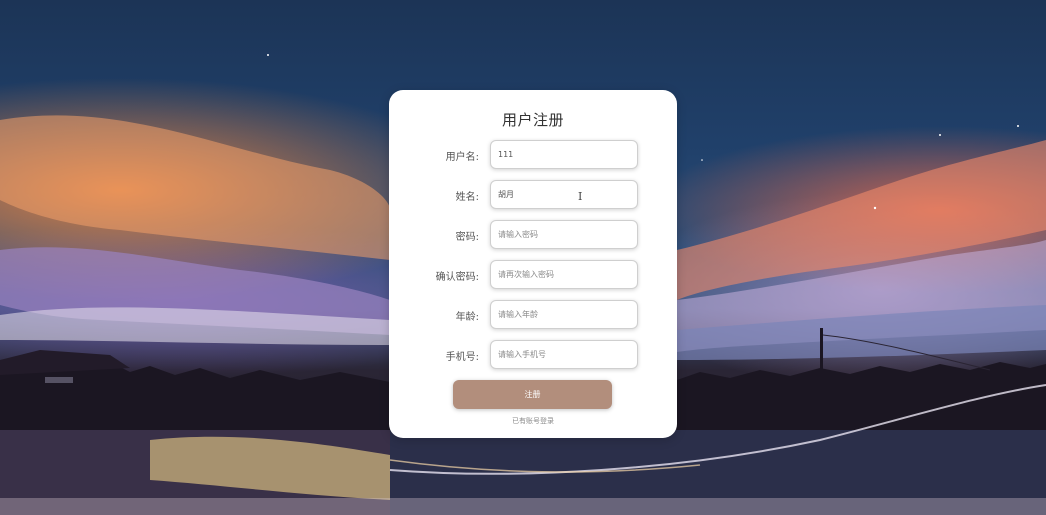  I want to click on confirm-password-input, so click(564, 274).